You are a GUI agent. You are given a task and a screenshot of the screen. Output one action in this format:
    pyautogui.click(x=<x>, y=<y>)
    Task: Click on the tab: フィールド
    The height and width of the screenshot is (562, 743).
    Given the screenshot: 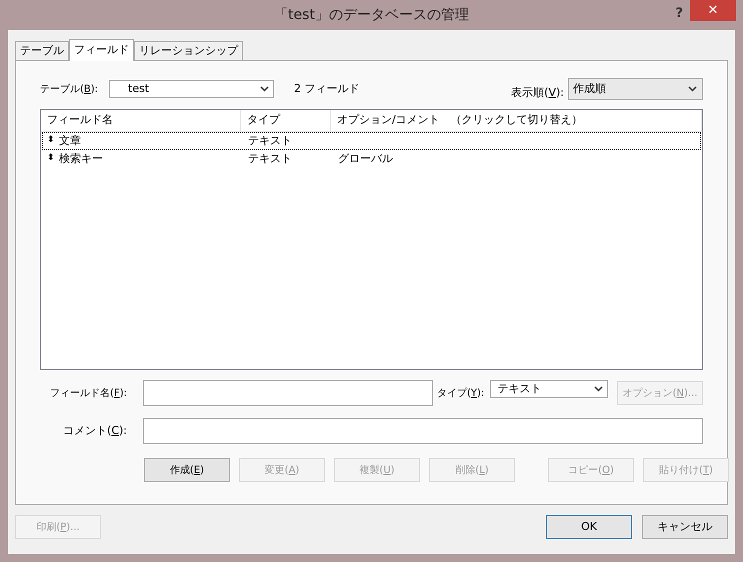 What is the action you would take?
    pyautogui.click(x=101, y=50)
    